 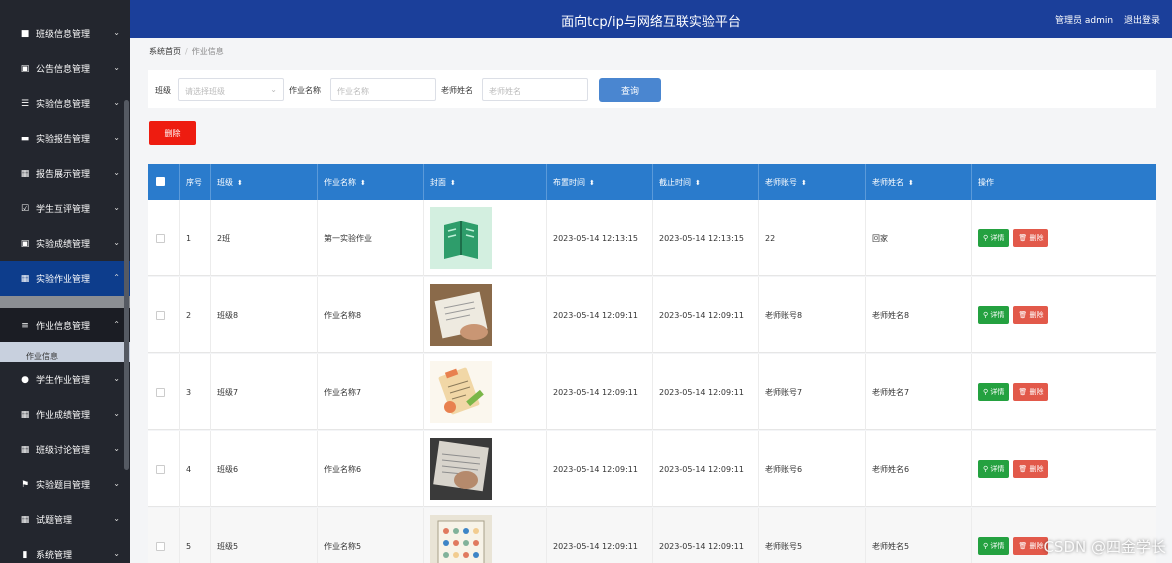 What do you see at coordinates (1084, 21) in the screenshot?
I see `user-label: 管理员 admin` at bounding box center [1084, 21].